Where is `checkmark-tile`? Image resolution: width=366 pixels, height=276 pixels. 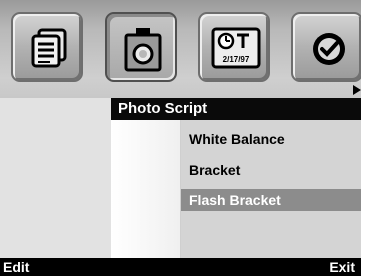
checkmark-tile is located at coordinates (326, 47).